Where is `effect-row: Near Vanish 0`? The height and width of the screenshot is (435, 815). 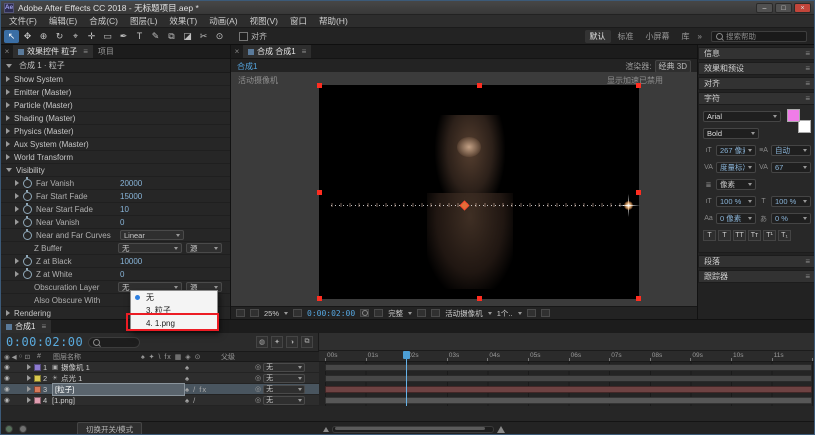 effect-row: Near Vanish 0 is located at coordinates (115, 222).